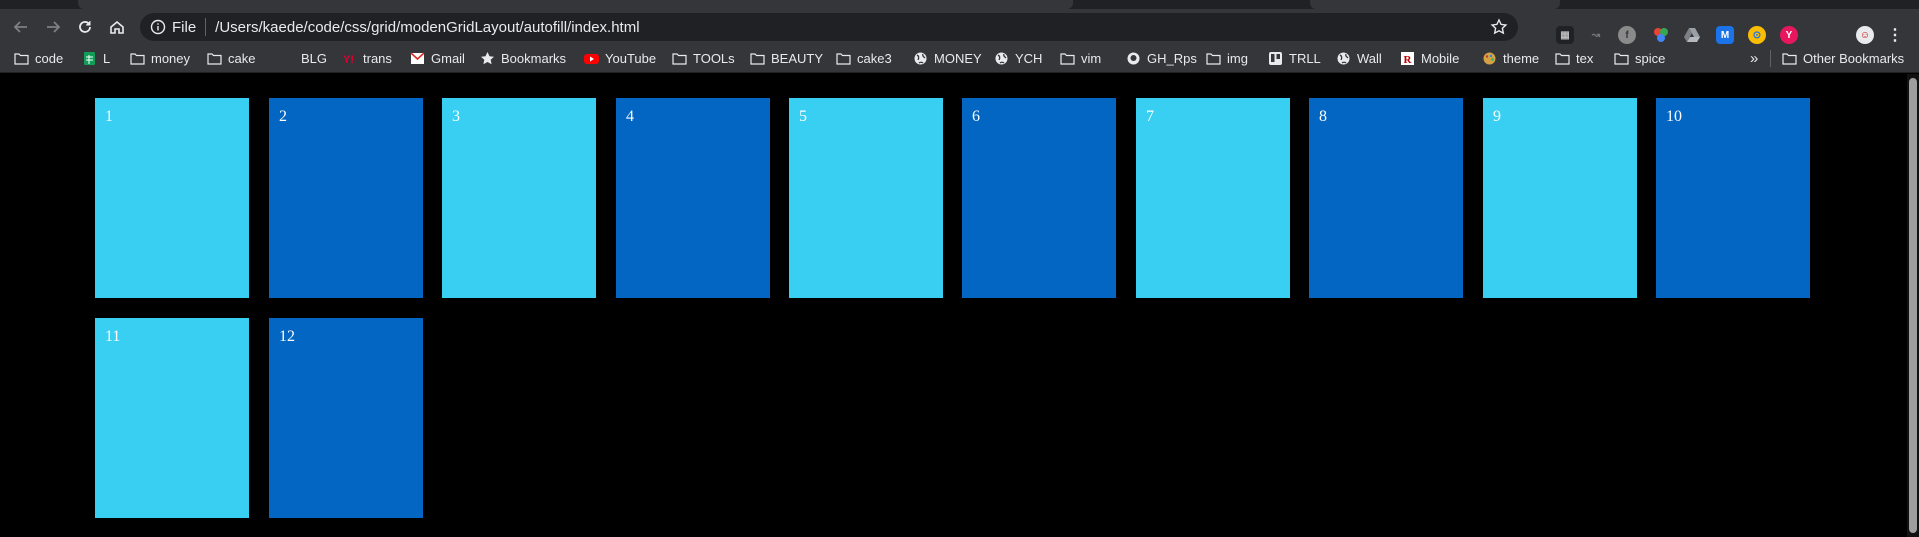  What do you see at coordinates (377, 58) in the screenshot?
I see `bookmark-label: trans` at bounding box center [377, 58].